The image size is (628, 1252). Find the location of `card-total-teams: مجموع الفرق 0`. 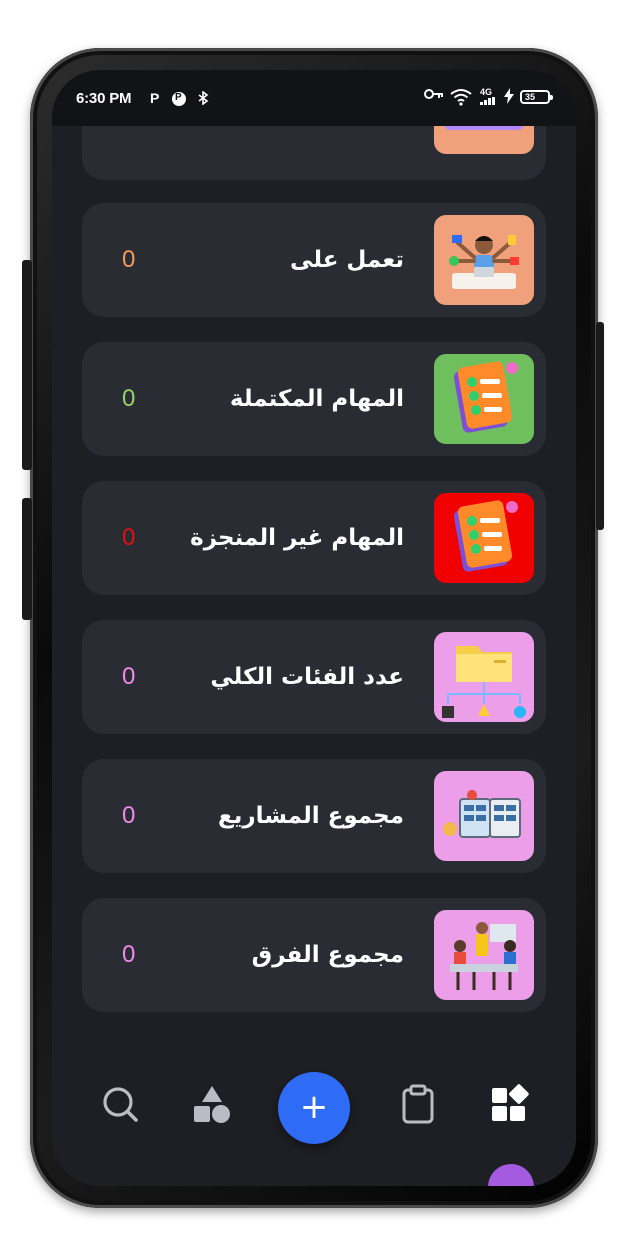

card-total-teams: مجموع الفرق 0 is located at coordinates (314, 955).